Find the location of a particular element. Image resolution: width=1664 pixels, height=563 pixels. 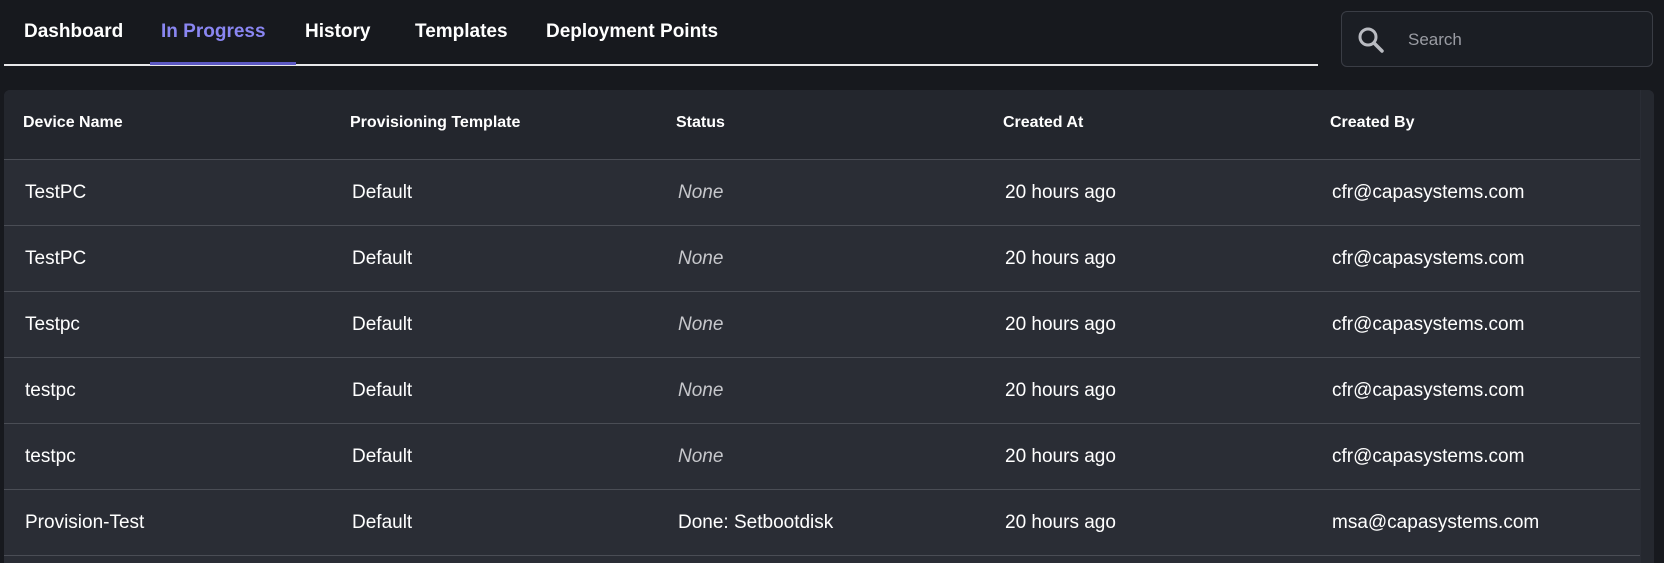

created-by-cell: msa@capasystems.com is located at coordinates (1436, 522).